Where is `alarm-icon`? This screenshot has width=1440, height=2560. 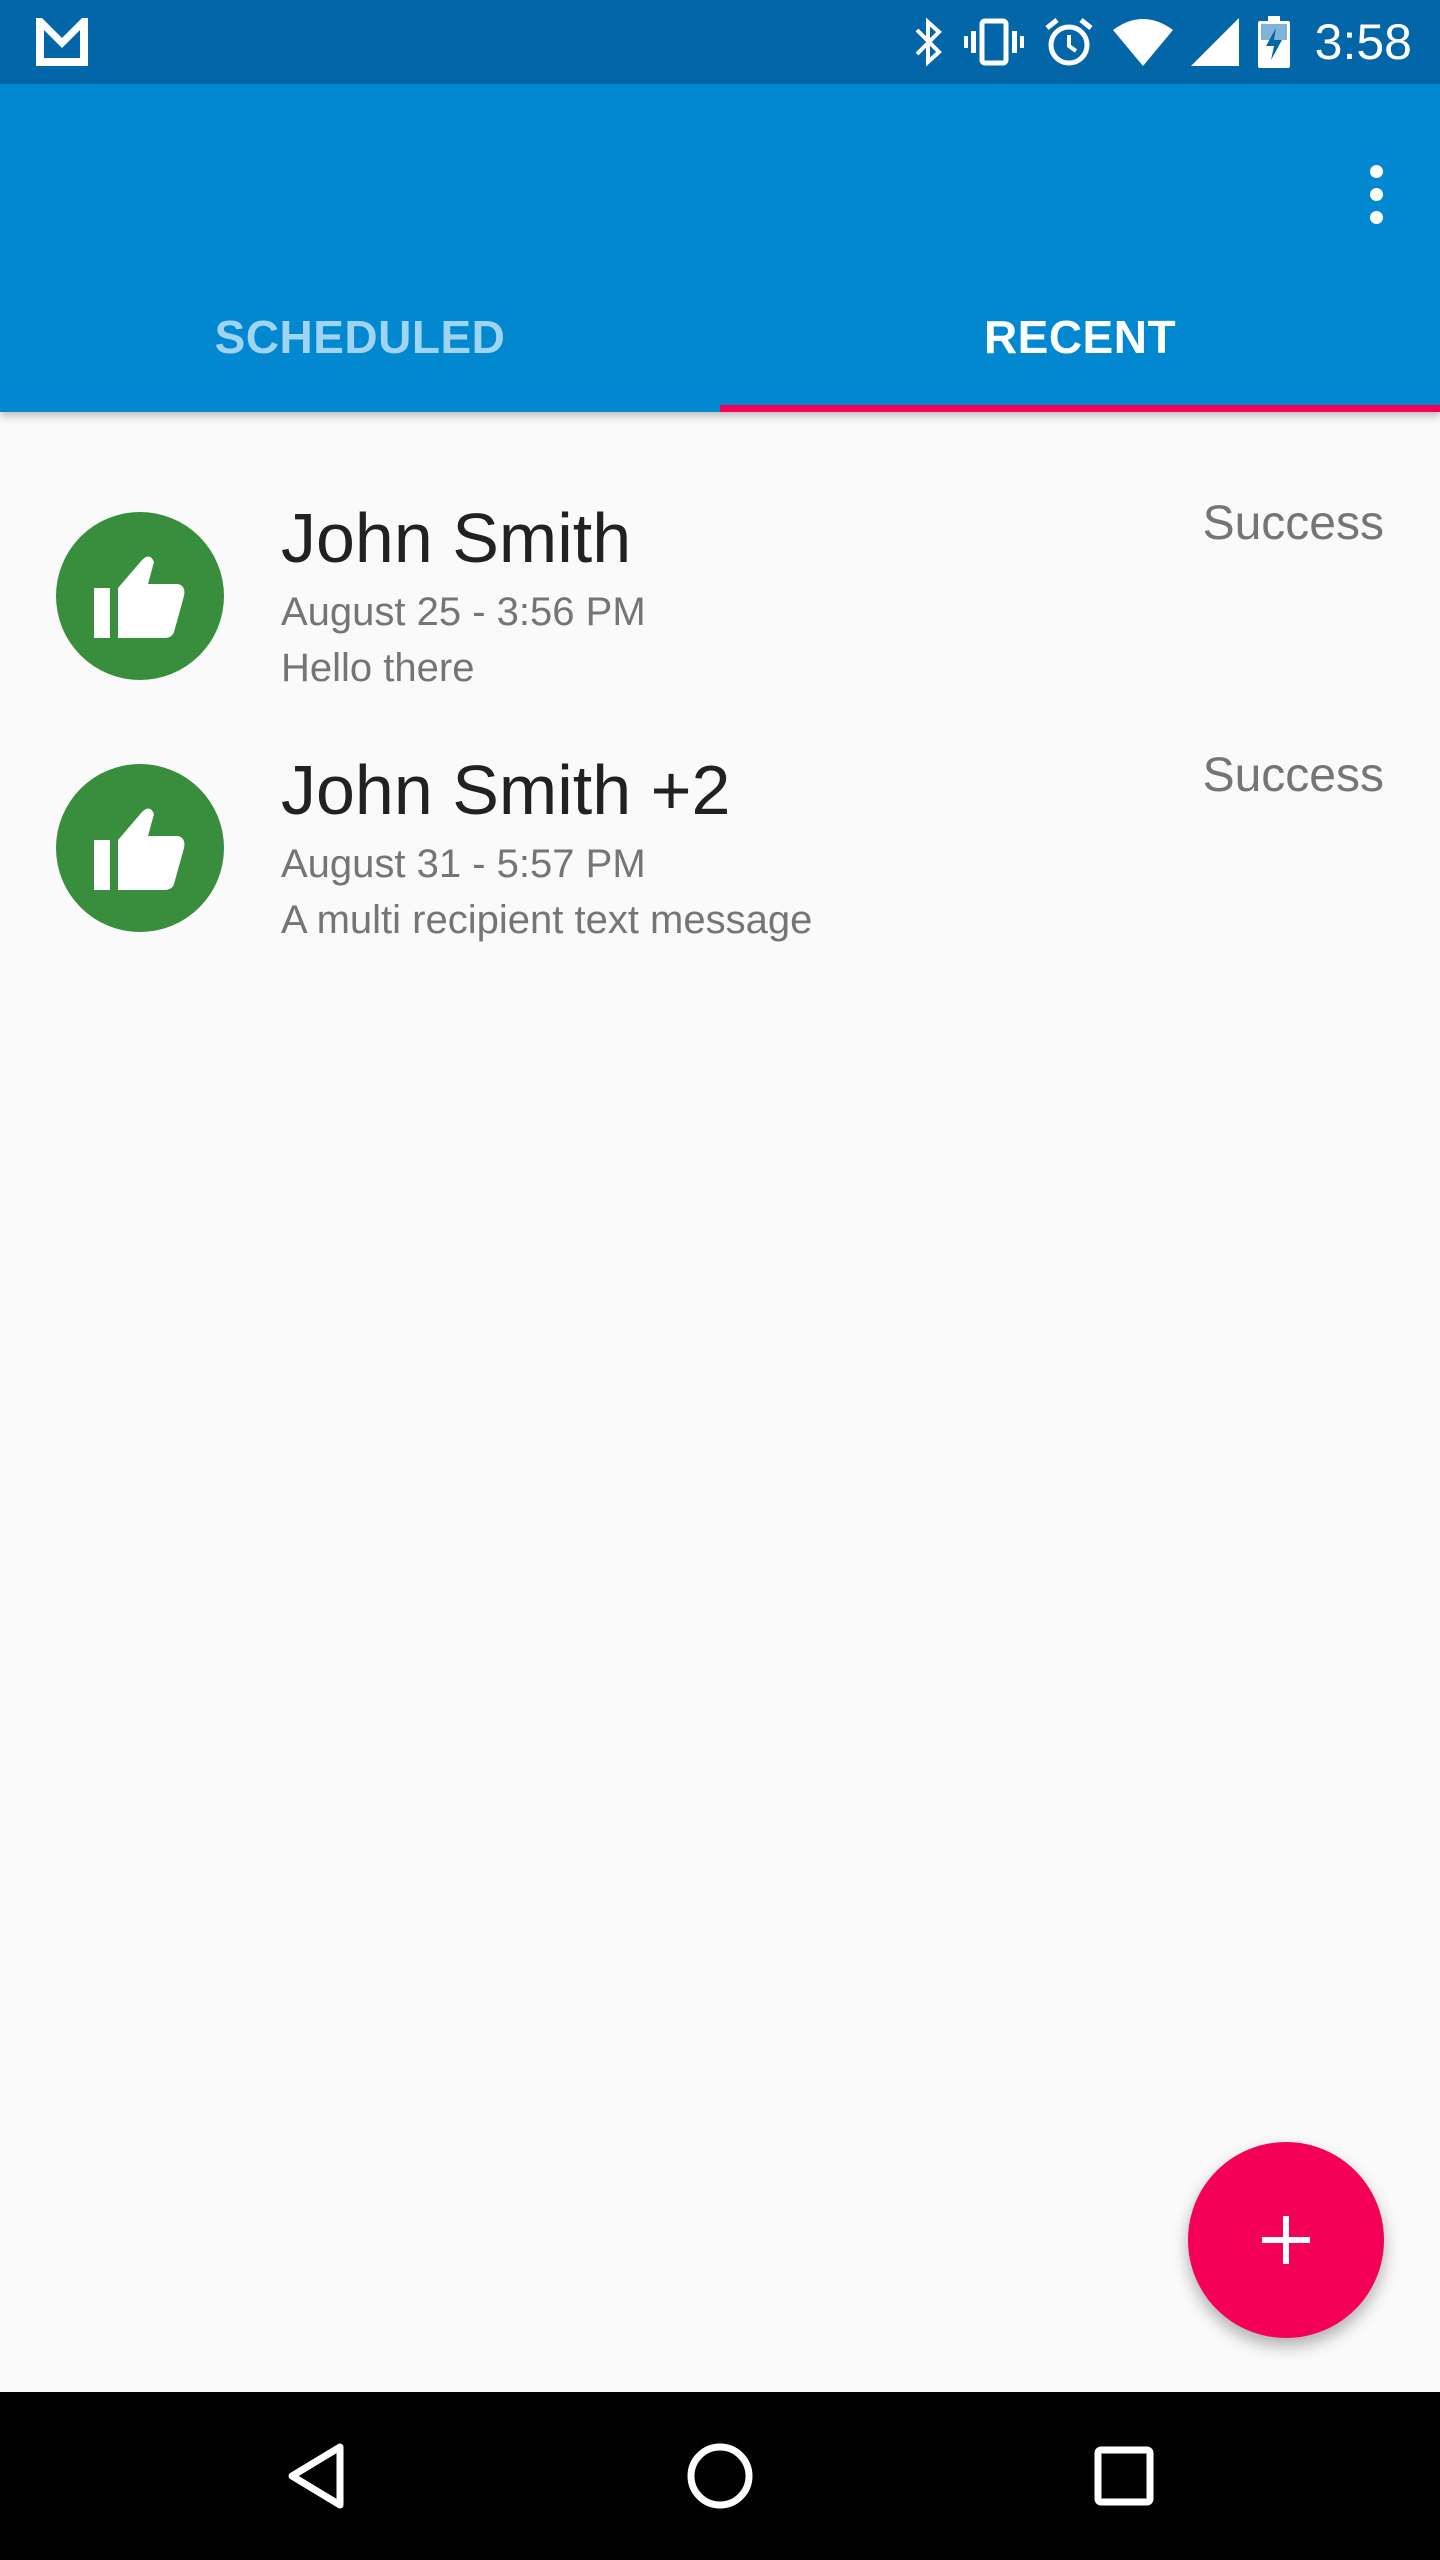
alarm-icon is located at coordinates (1069, 42).